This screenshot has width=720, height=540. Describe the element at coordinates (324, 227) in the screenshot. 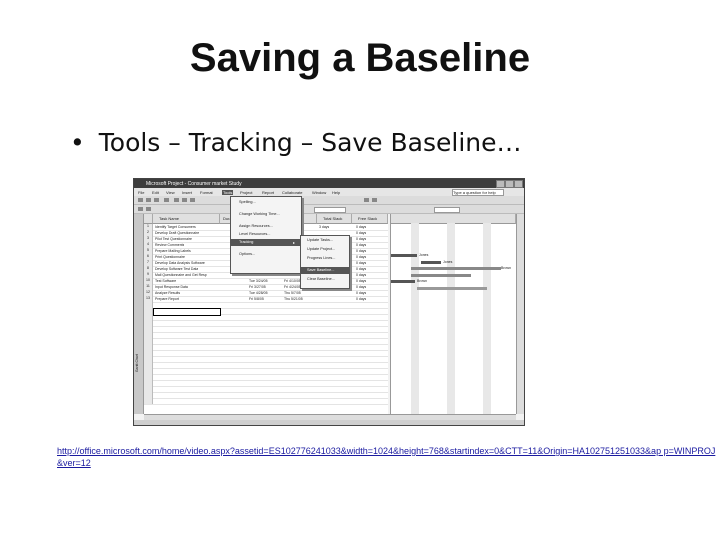

I see `table-cell: 3 days` at that location.